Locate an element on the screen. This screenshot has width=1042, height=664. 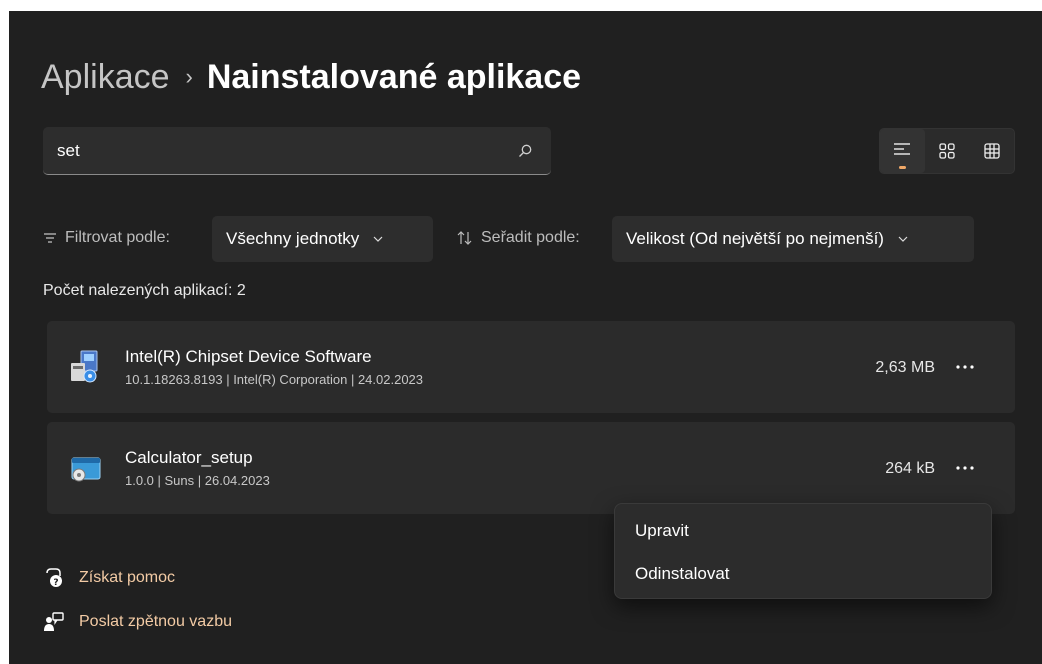
get-help-link: ? Získat pomoc is located at coordinates (109, 578).